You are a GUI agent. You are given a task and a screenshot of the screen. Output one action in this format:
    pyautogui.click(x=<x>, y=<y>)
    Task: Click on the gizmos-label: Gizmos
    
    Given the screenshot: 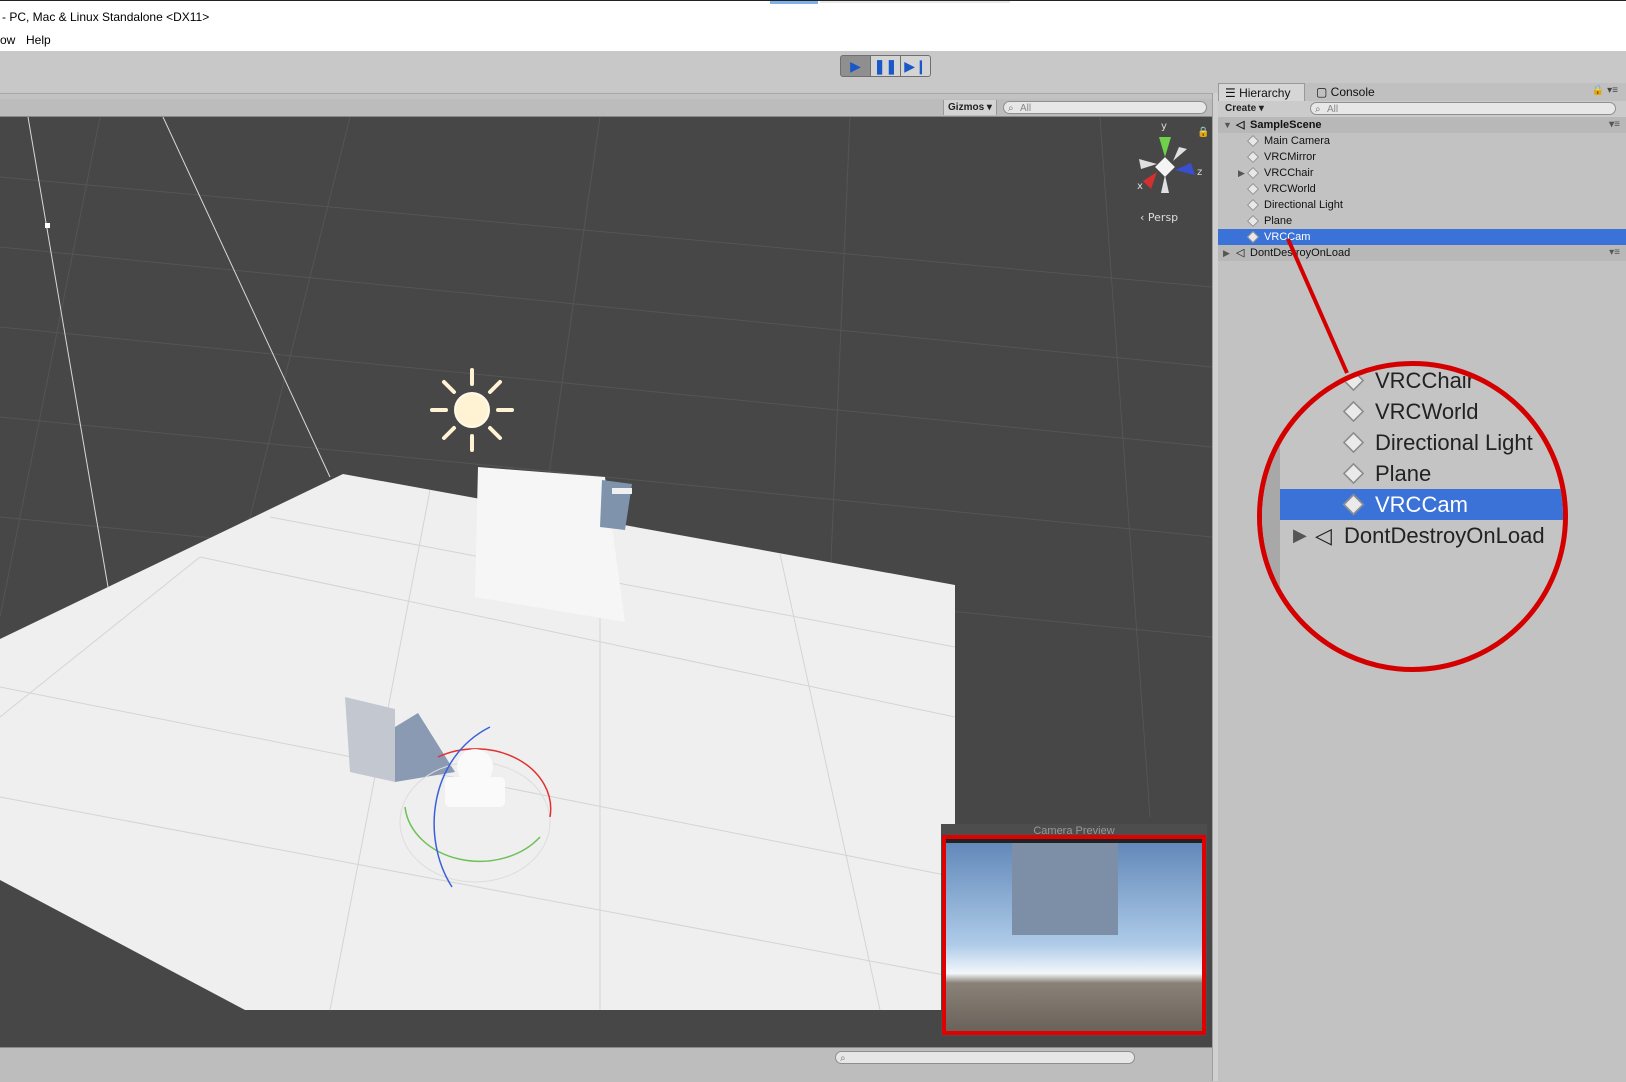 What is the action you would take?
    pyautogui.click(x=966, y=107)
    